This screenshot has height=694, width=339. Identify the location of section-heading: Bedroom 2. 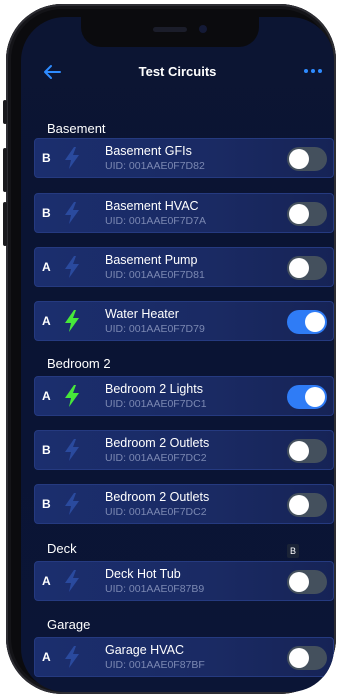
(79, 363).